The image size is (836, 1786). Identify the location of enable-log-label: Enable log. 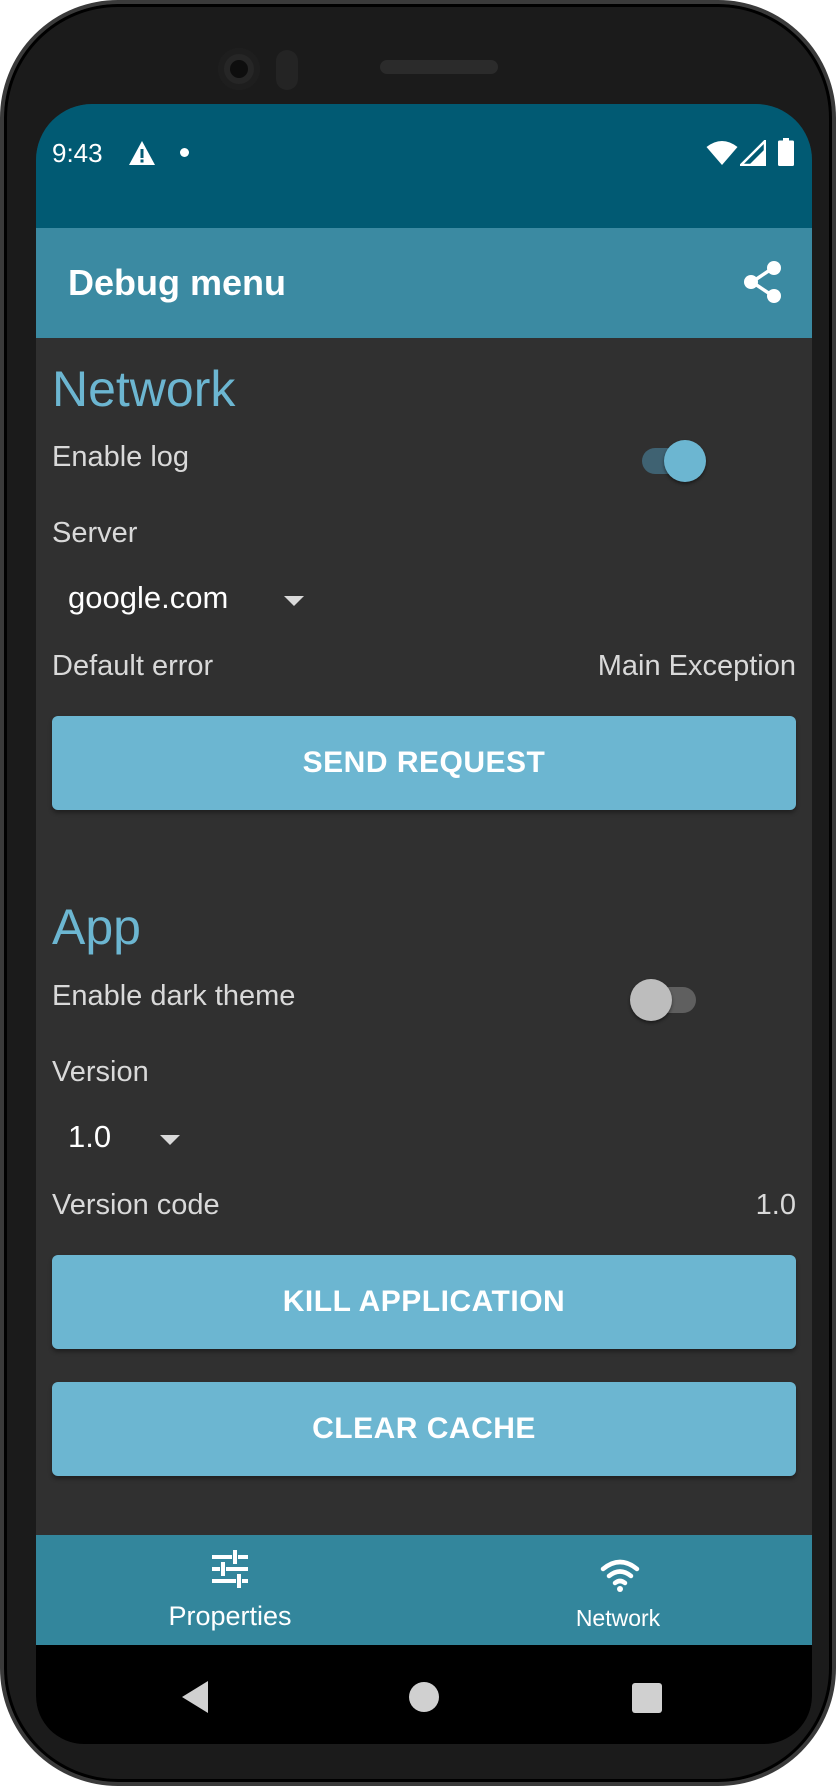
(121, 457).